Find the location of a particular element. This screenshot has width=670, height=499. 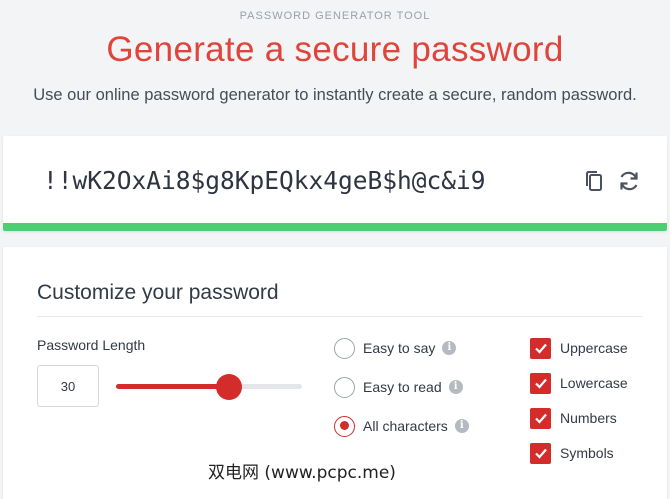

slider-thumb is located at coordinates (229, 387).